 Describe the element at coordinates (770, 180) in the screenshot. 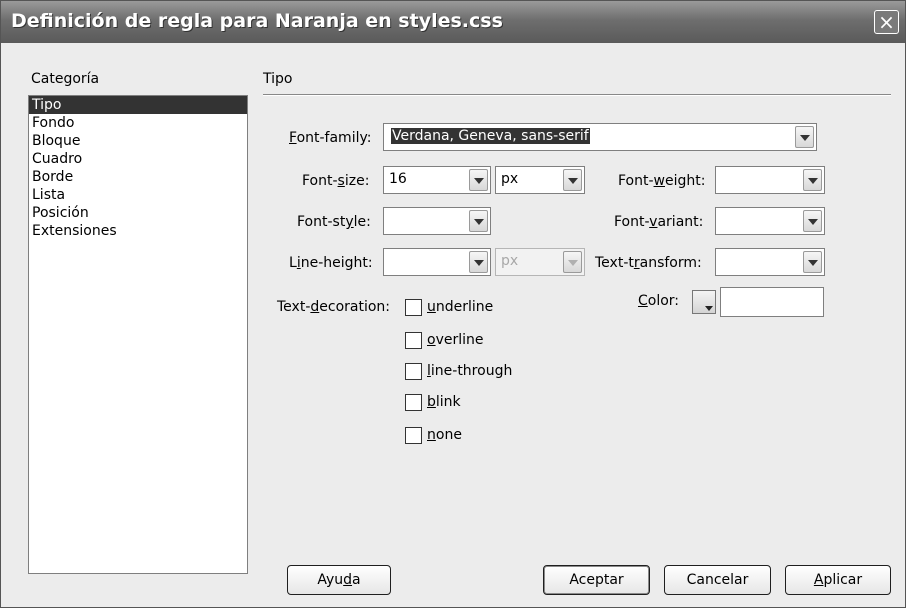

I see `font-weight-select` at that location.